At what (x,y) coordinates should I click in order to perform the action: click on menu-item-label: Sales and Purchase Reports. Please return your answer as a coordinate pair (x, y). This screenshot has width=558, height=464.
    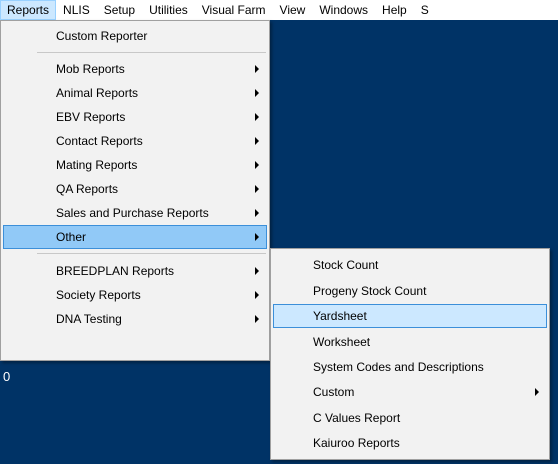
    Looking at the image, I should click on (132, 213).